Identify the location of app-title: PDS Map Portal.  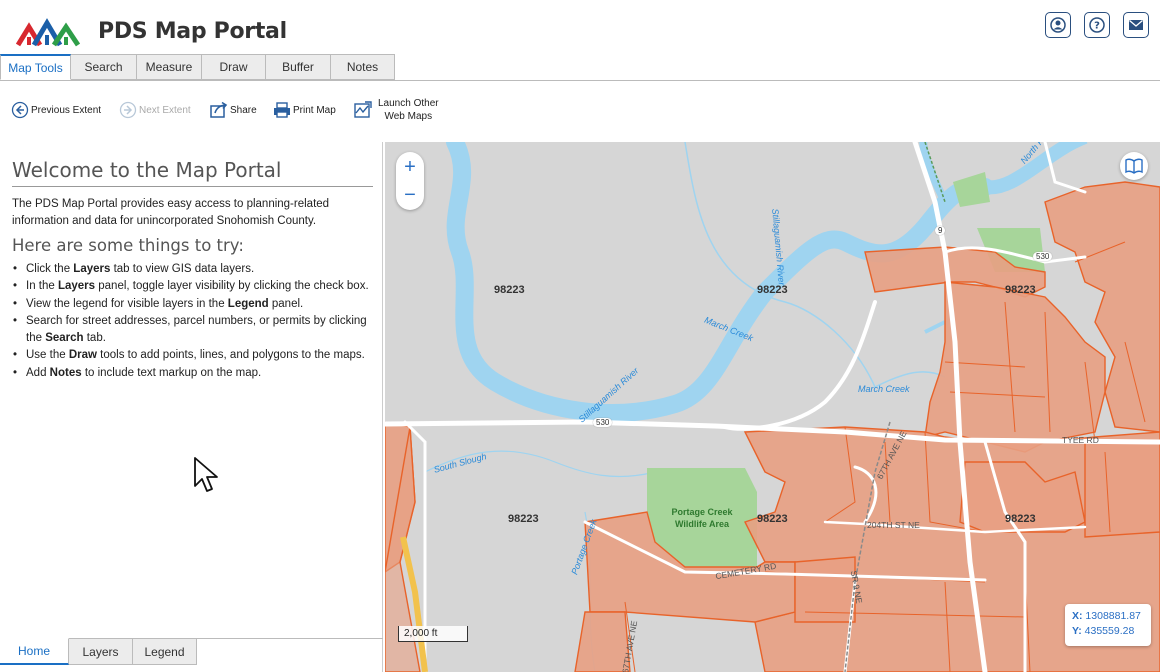
(192, 31).